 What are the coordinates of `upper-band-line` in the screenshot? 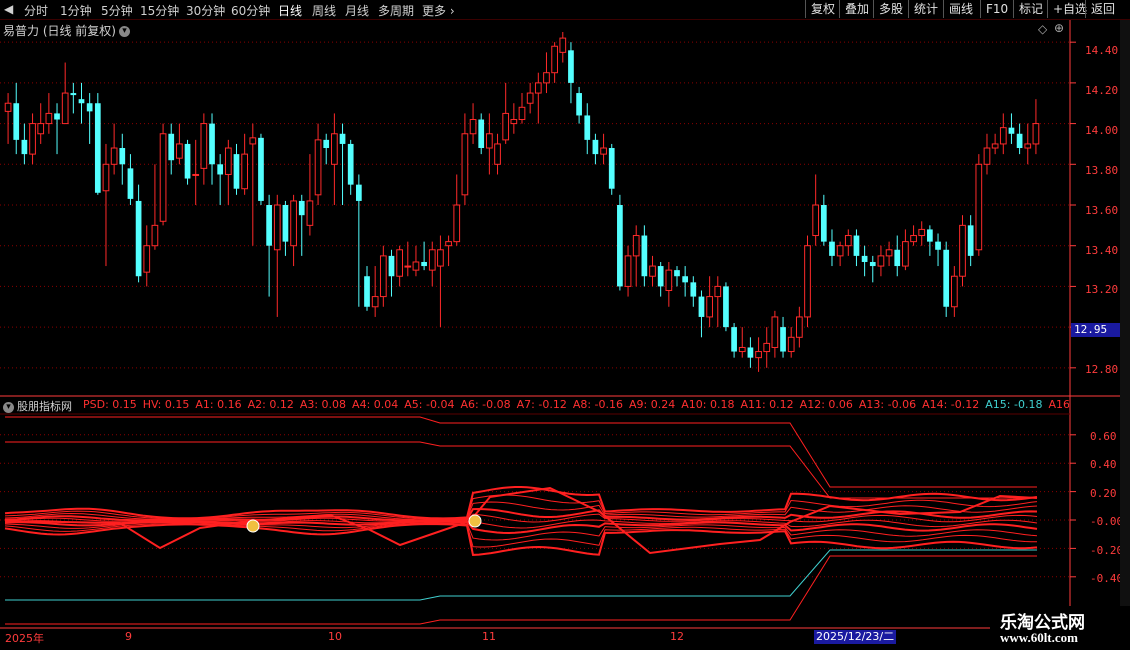 It's located at (521, 452).